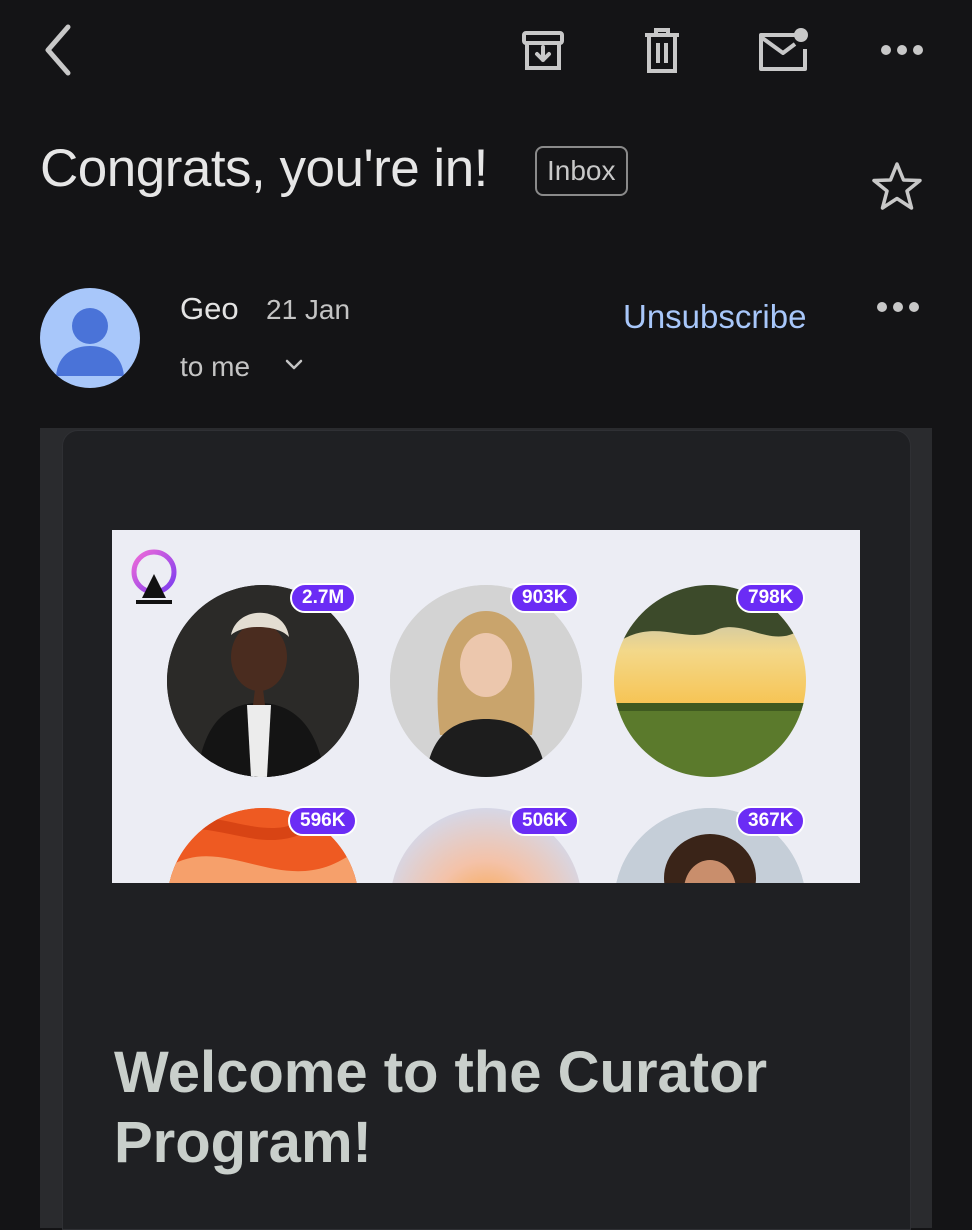 The height and width of the screenshot is (1230, 972). I want to click on recipient-details-toggle, so click(294, 367).